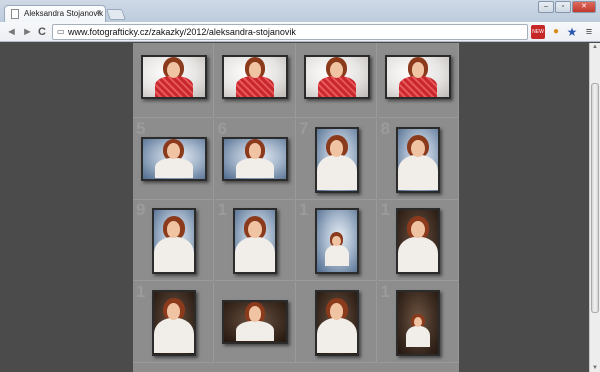  Describe the element at coordinates (563, 7) in the screenshot. I see `maximize-button: ▫` at that location.